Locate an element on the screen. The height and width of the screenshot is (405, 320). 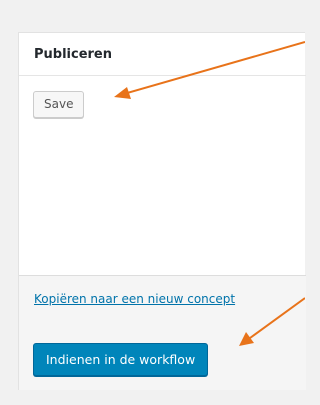
copy-to-new-draft-link: Kopiëren naar een nieuw concept is located at coordinates (134, 299).